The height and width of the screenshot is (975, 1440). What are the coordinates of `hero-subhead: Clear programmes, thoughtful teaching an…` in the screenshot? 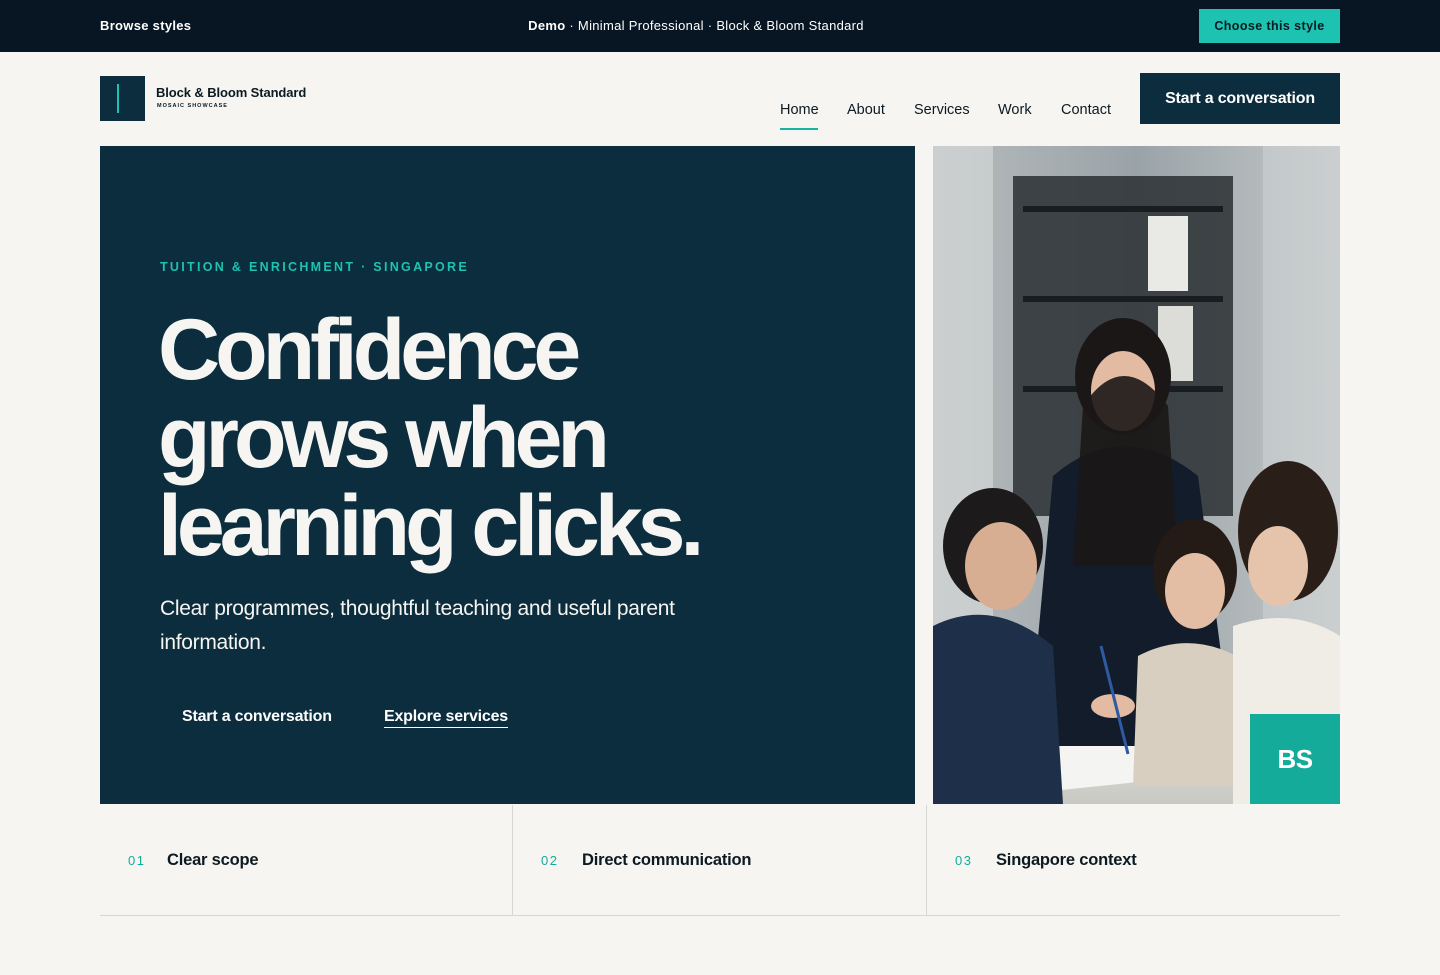 It's located at (417, 625).